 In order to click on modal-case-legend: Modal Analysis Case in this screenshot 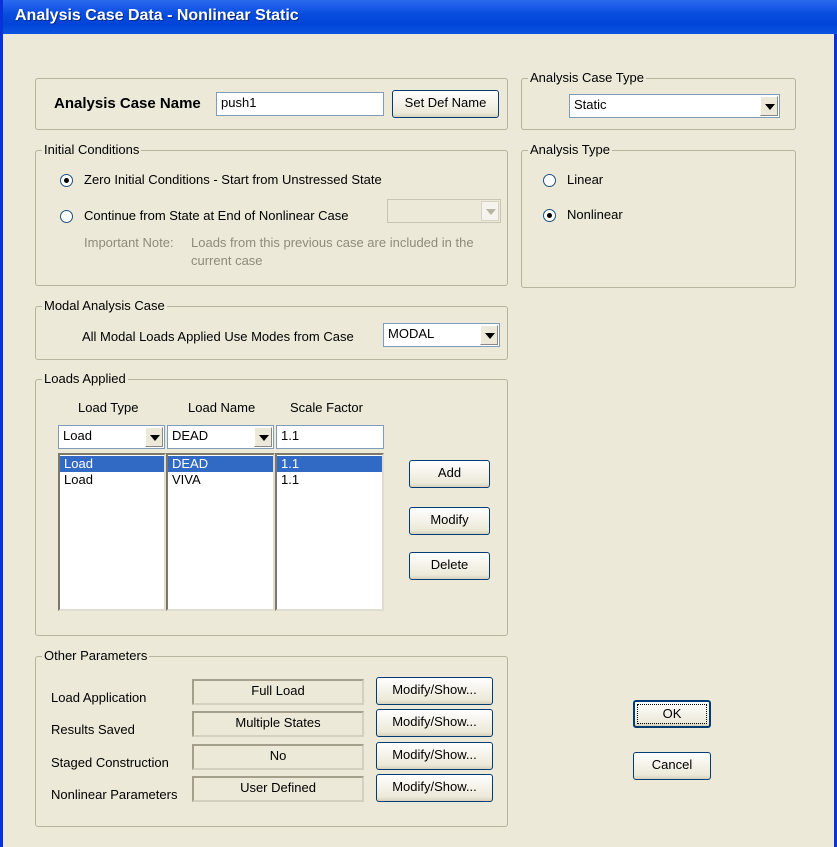, I will do `click(104, 306)`.